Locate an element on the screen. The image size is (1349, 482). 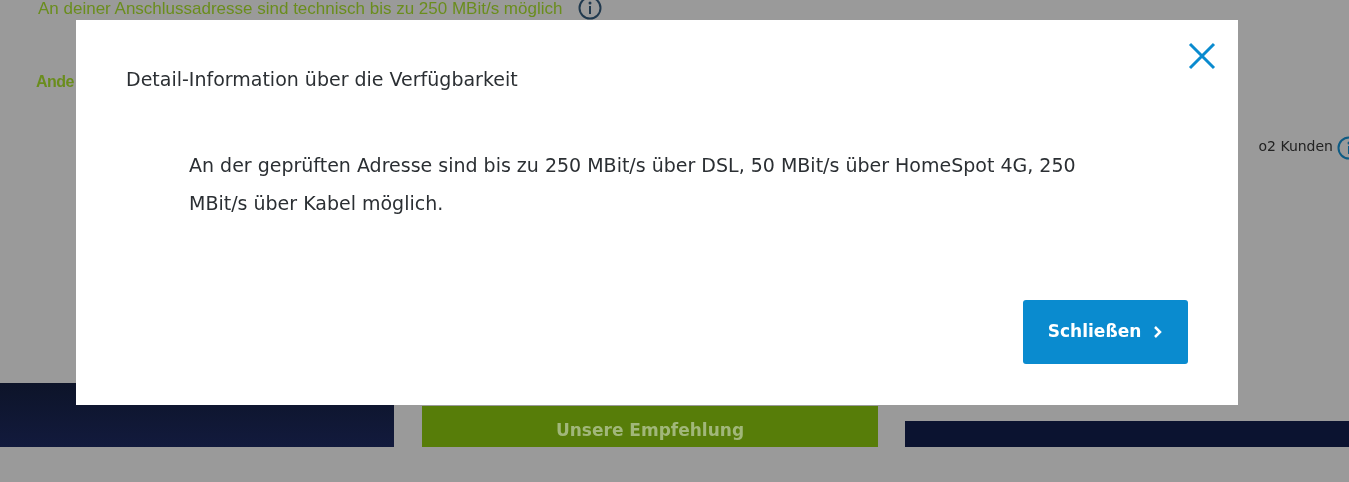
customer-label: o2 Kunden is located at coordinates (1295, 146).